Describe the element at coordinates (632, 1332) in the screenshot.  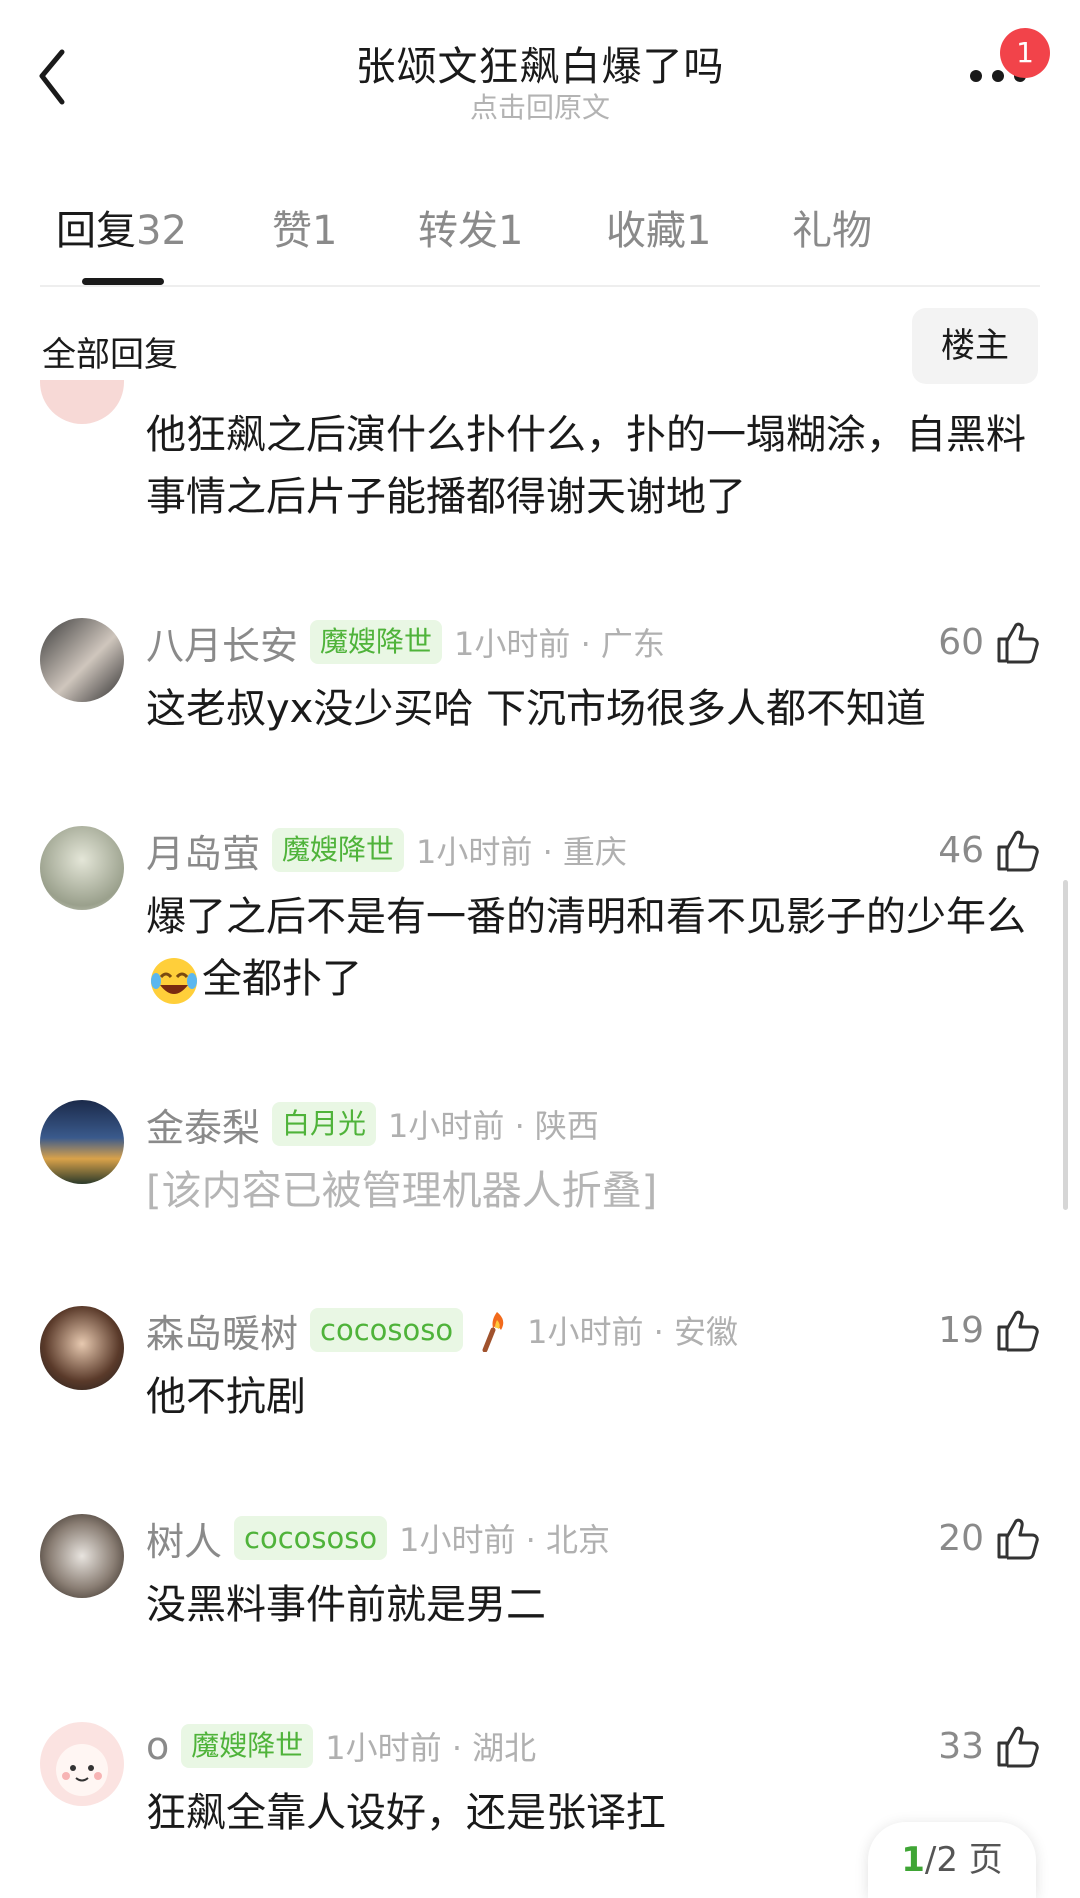
I see `timestamp-location: 1小时前 · 安徽` at that location.